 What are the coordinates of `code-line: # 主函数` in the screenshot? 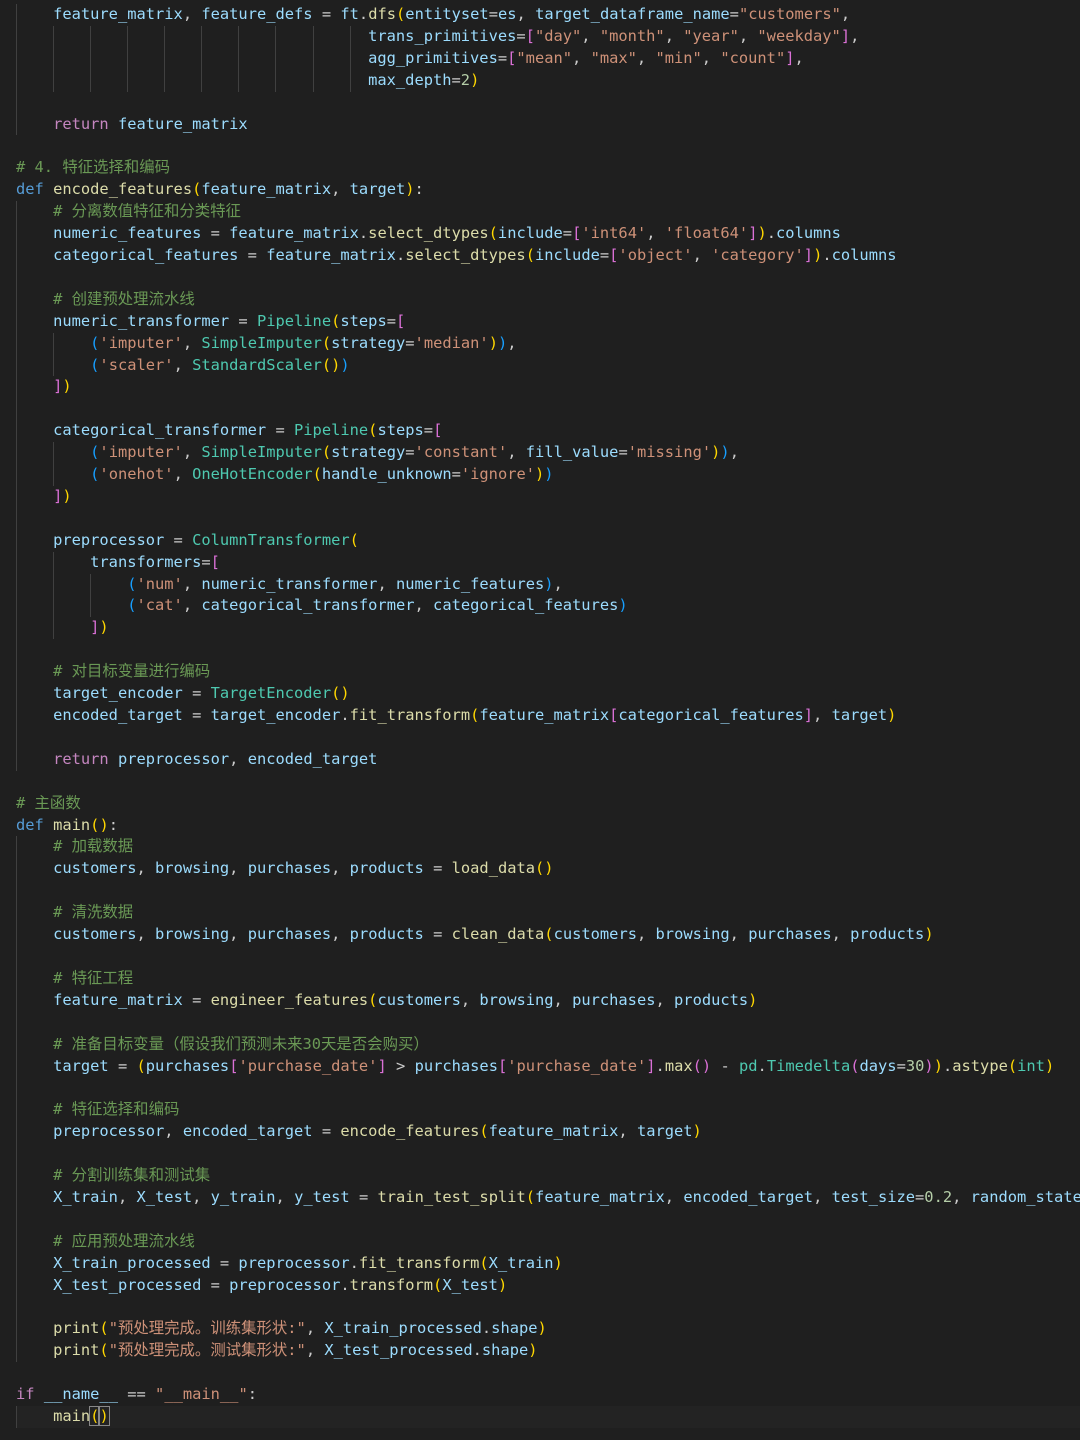 It's located at (548, 804).